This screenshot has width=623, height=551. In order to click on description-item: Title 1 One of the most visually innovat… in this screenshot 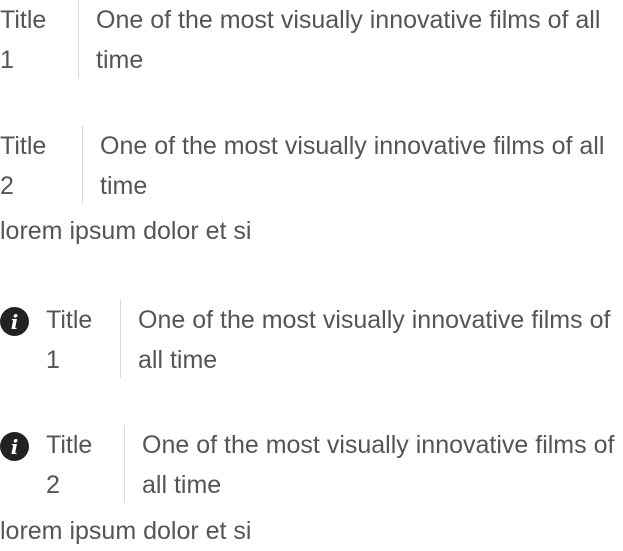, I will do `click(311, 40)`.